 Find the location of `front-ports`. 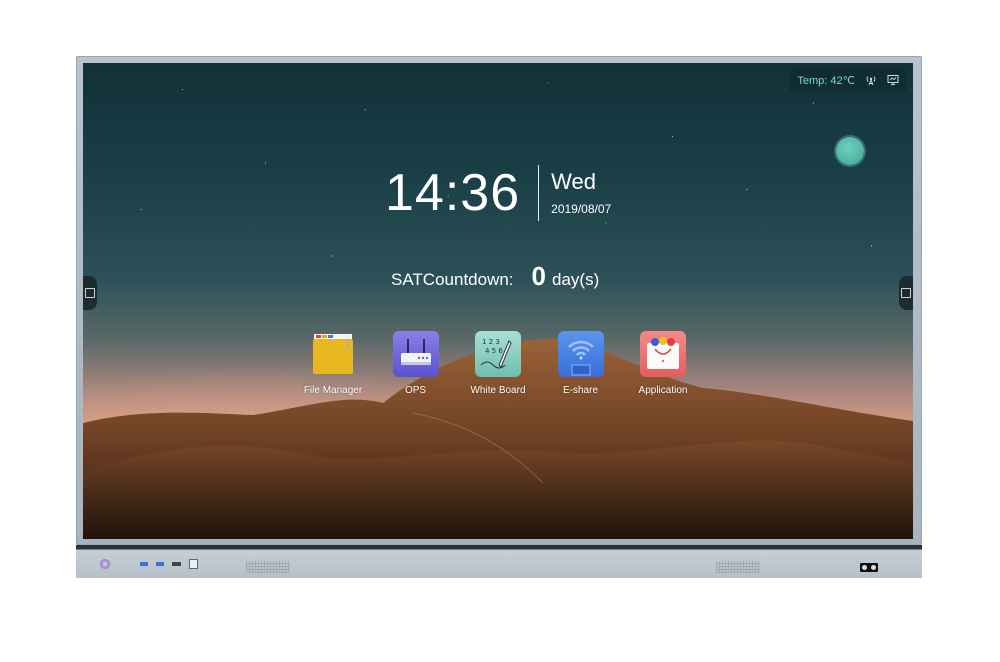

front-ports is located at coordinates (149, 564).